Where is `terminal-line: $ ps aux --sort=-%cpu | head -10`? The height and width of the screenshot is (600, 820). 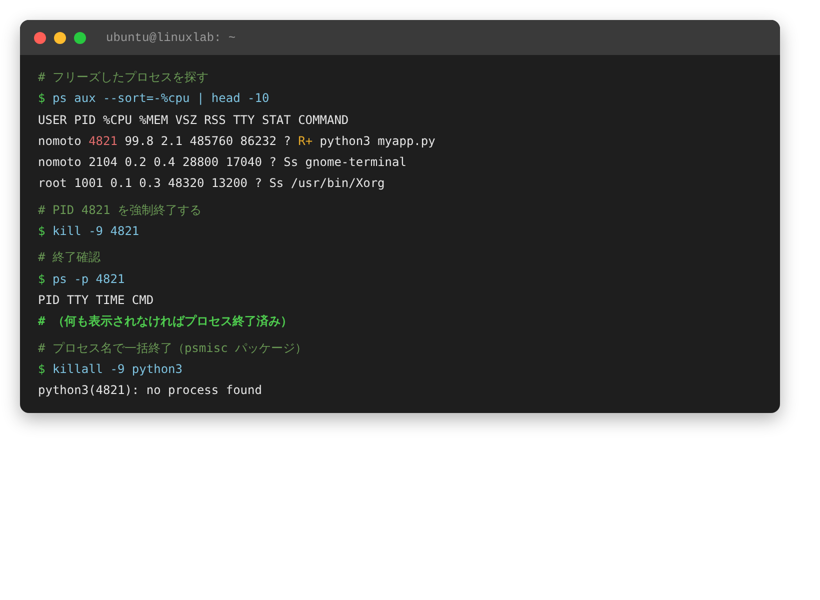 terminal-line: $ ps aux --sort=-%cpu | head -10 is located at coordinates (154, 99).